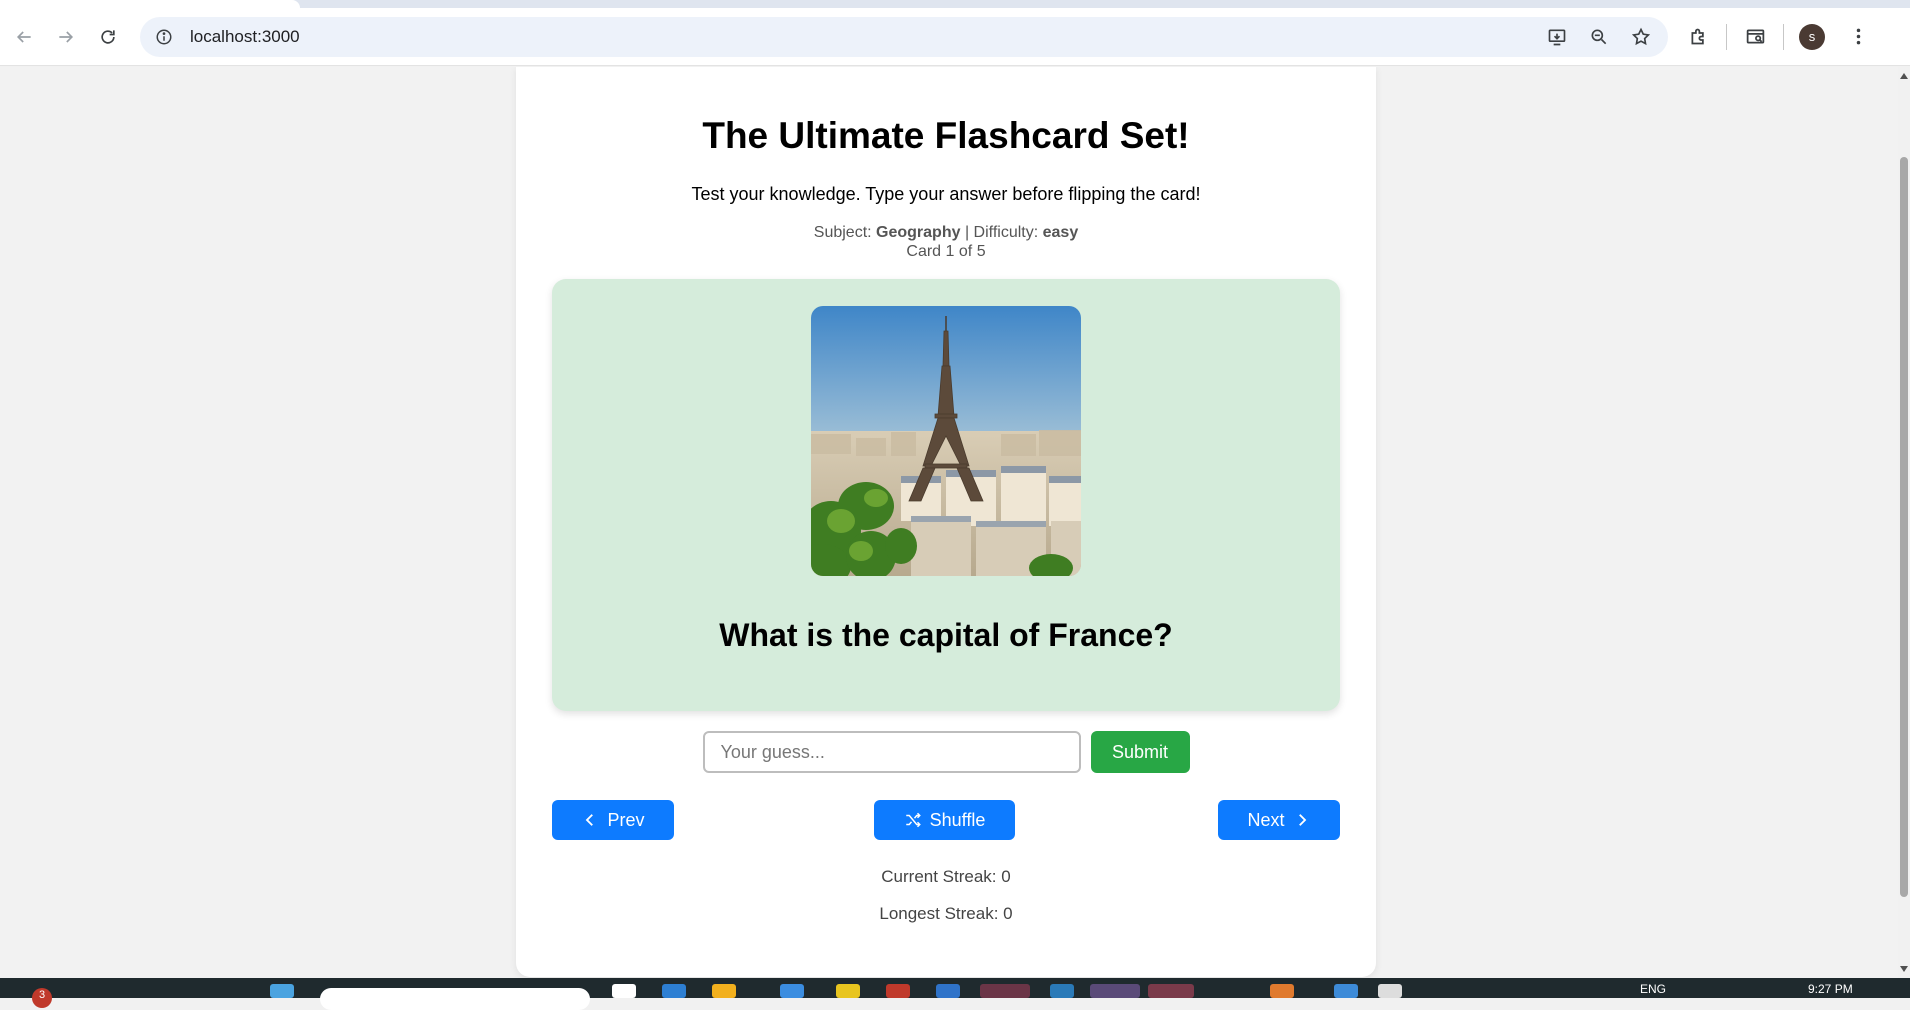 The width and height of the screenshot is (1910, 1010). Describe the element at coordinates (946, 635) in the screenshot. I see `flashcard-question: What is the capital of France?` at that location.